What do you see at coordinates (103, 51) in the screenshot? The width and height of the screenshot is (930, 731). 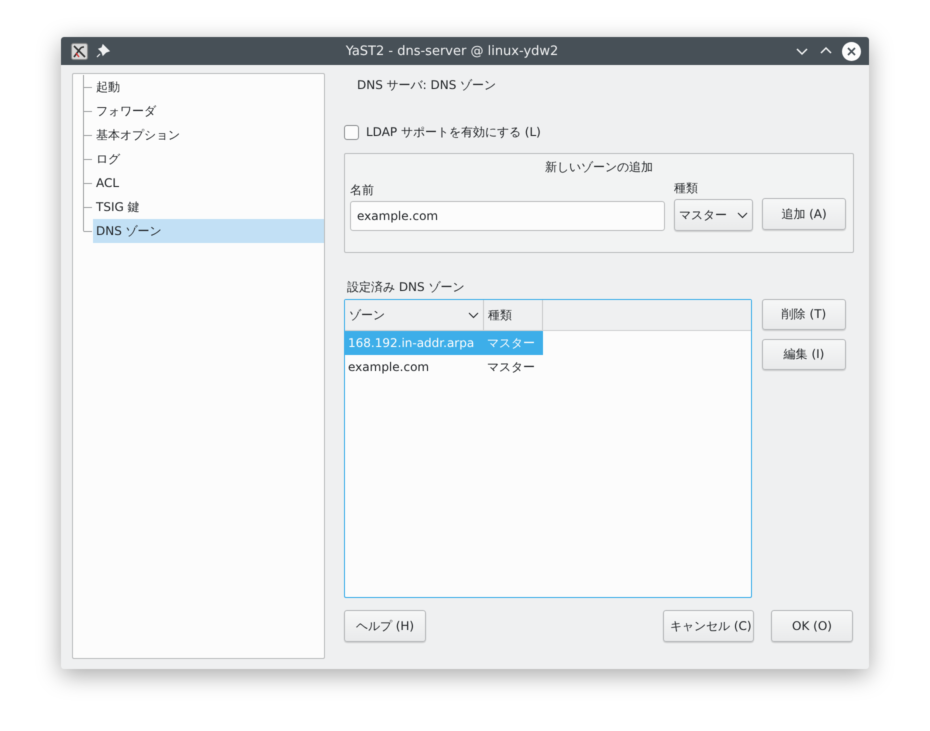 I see `pin-icon` at bounding box center [103, 51].